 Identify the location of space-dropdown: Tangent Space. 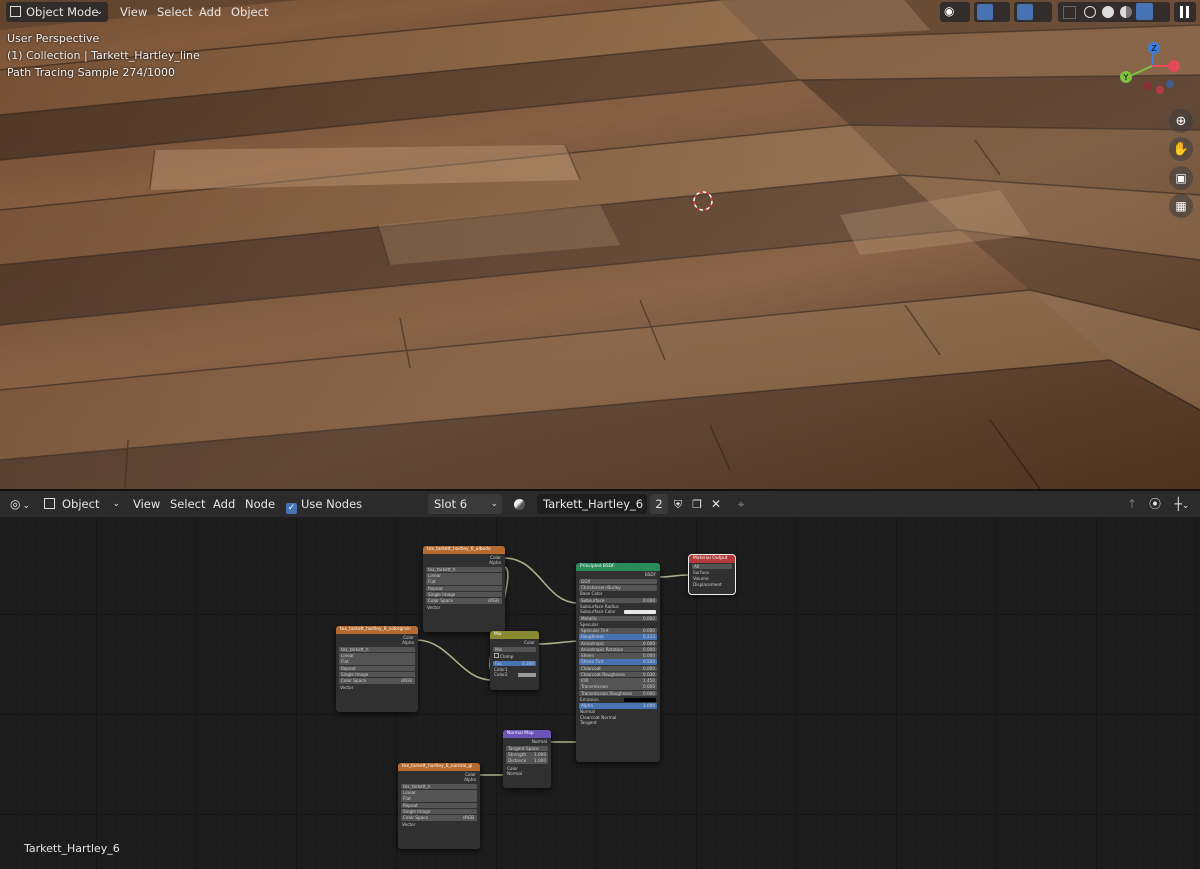
(527, 748).